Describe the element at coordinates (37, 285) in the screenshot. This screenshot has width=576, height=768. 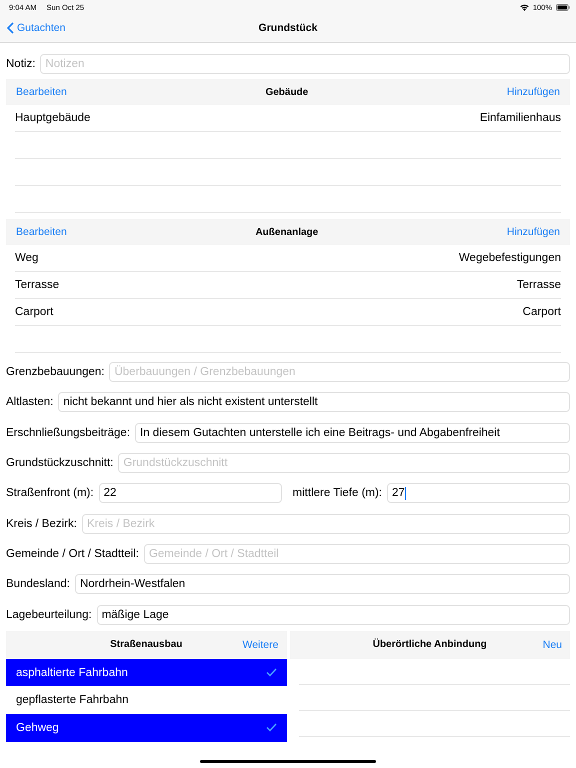
I see `row-title: Terrasse` at that location.